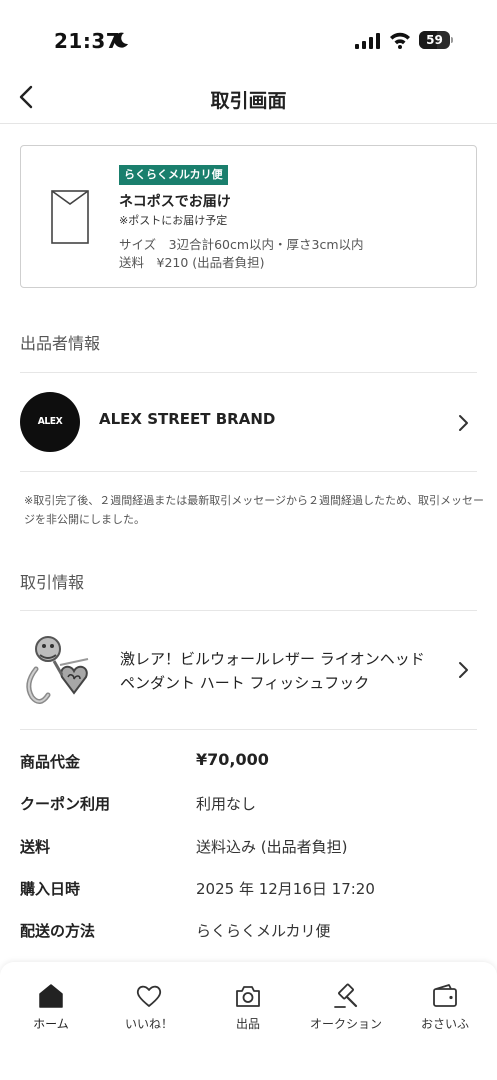 The image size is (497, 1080). Describe the element at coordinates (248, 996) in the screenshot. I see `camera-icon` at that location.